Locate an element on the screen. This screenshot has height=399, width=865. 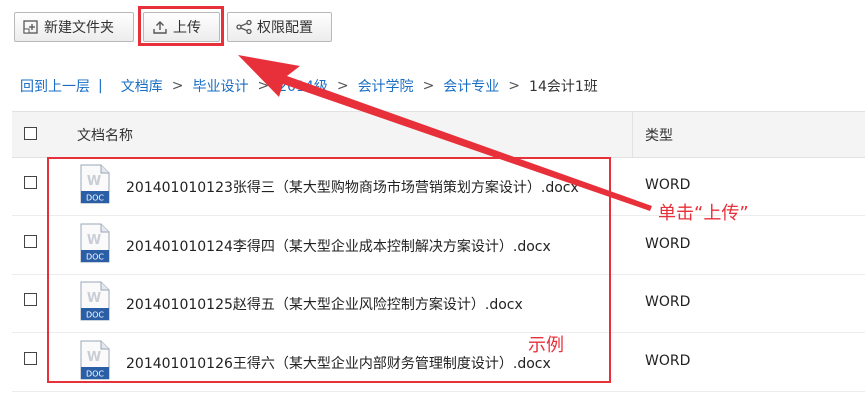
table-header: 文档名称 类型 is located at coordinates (438, 134).